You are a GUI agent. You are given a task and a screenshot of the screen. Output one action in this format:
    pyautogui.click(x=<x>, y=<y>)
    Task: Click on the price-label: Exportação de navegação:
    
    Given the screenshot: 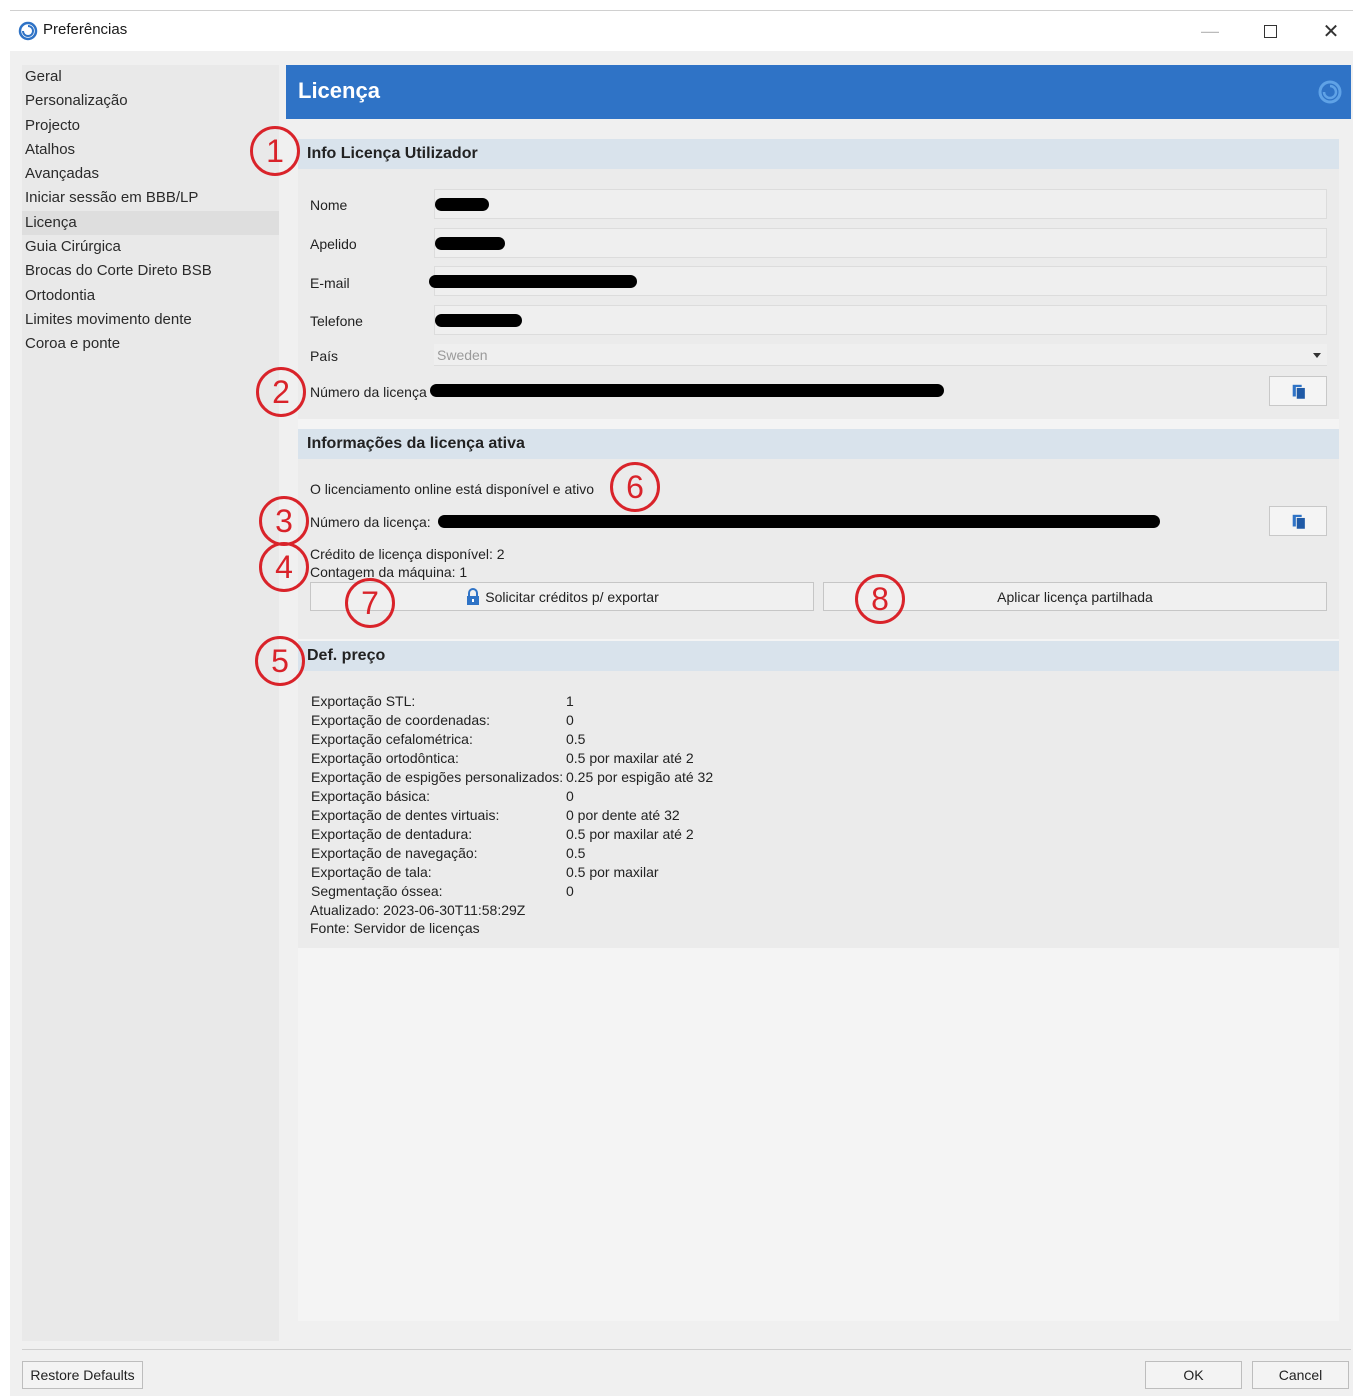 What is the action you would take?
    pyautogui.click(x=394, y=853)
    